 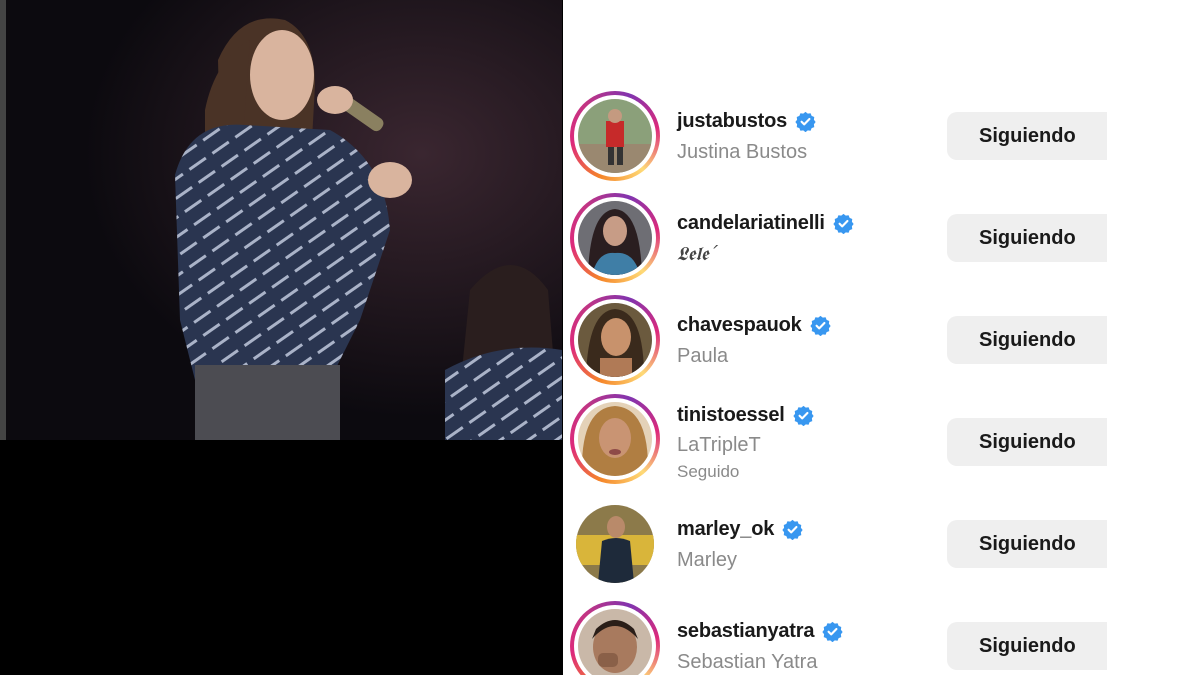 What do you see at coordinates (881, 238) in the screenshot?
I see `list-item: candelariatinelli 𝕷𝖊𝖑𝖊´ Siguiendo` at bounding box center [881, 238].